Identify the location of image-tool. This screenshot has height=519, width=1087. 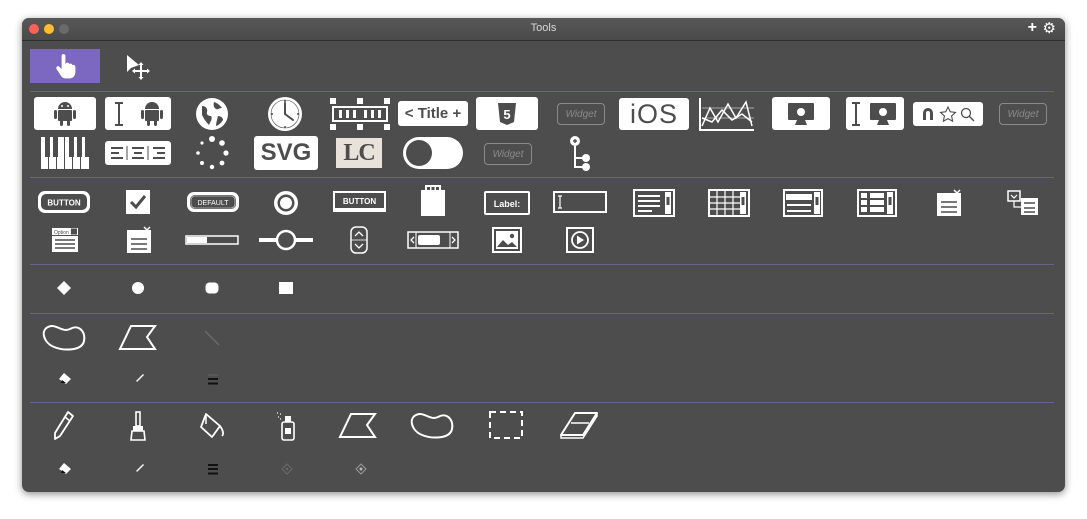
(507, 240).